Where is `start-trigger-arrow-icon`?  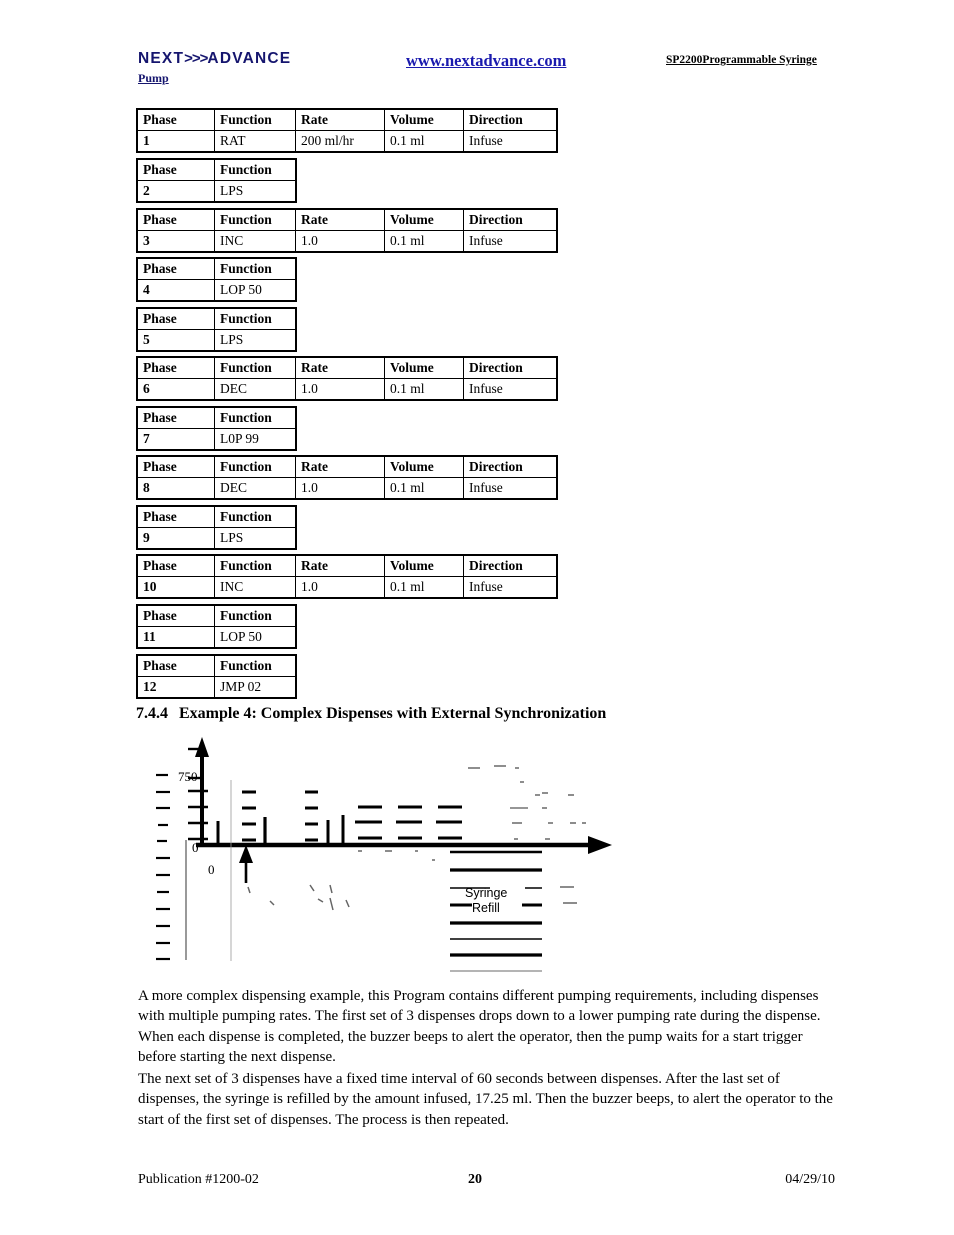 start-trigger-arrow-icon is located at coordinates (246, 864).